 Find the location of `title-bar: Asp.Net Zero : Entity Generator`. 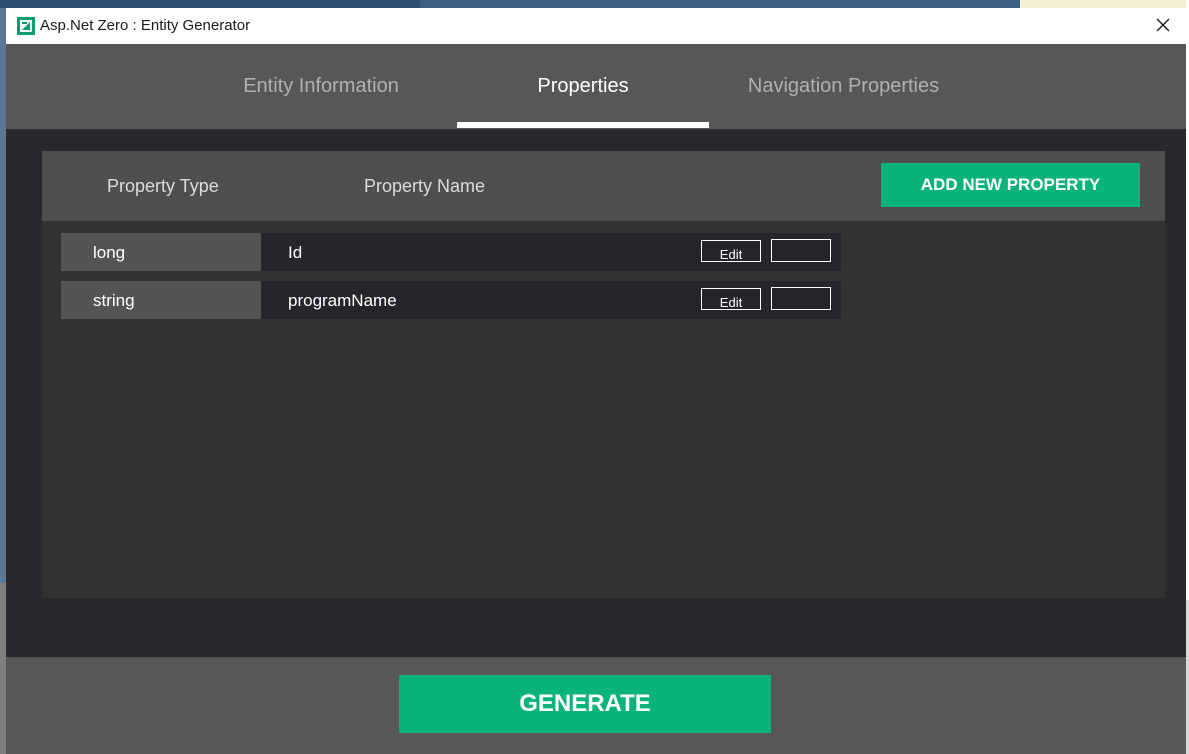

title-bar: Asp.Net Zero : Entity Generator is located at coordinates (596, 26).